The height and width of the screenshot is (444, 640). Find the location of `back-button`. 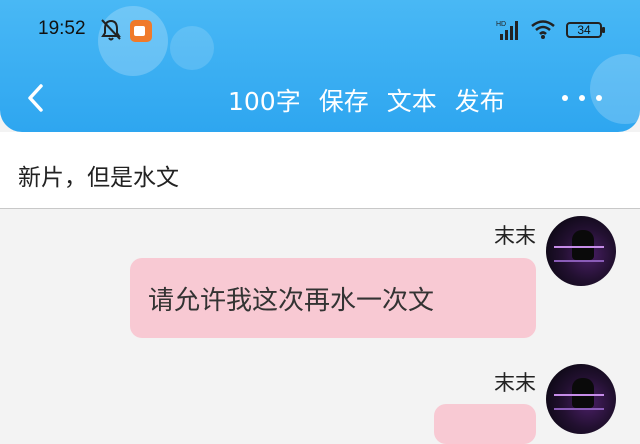

back-button is located at coordinates (35, 98).